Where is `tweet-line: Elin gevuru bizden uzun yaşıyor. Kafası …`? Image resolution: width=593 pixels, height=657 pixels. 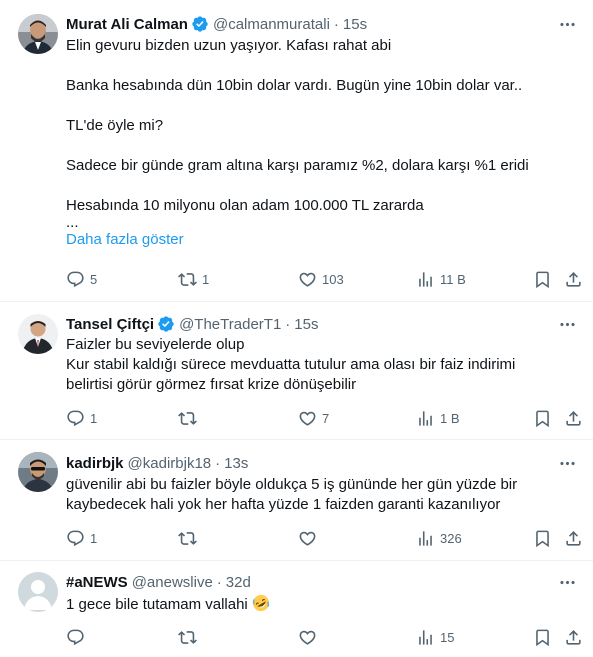 tweet-line: Elin gevuru bizden uzun yaşıyor. Kafası … is located at coordinates (229, 45).